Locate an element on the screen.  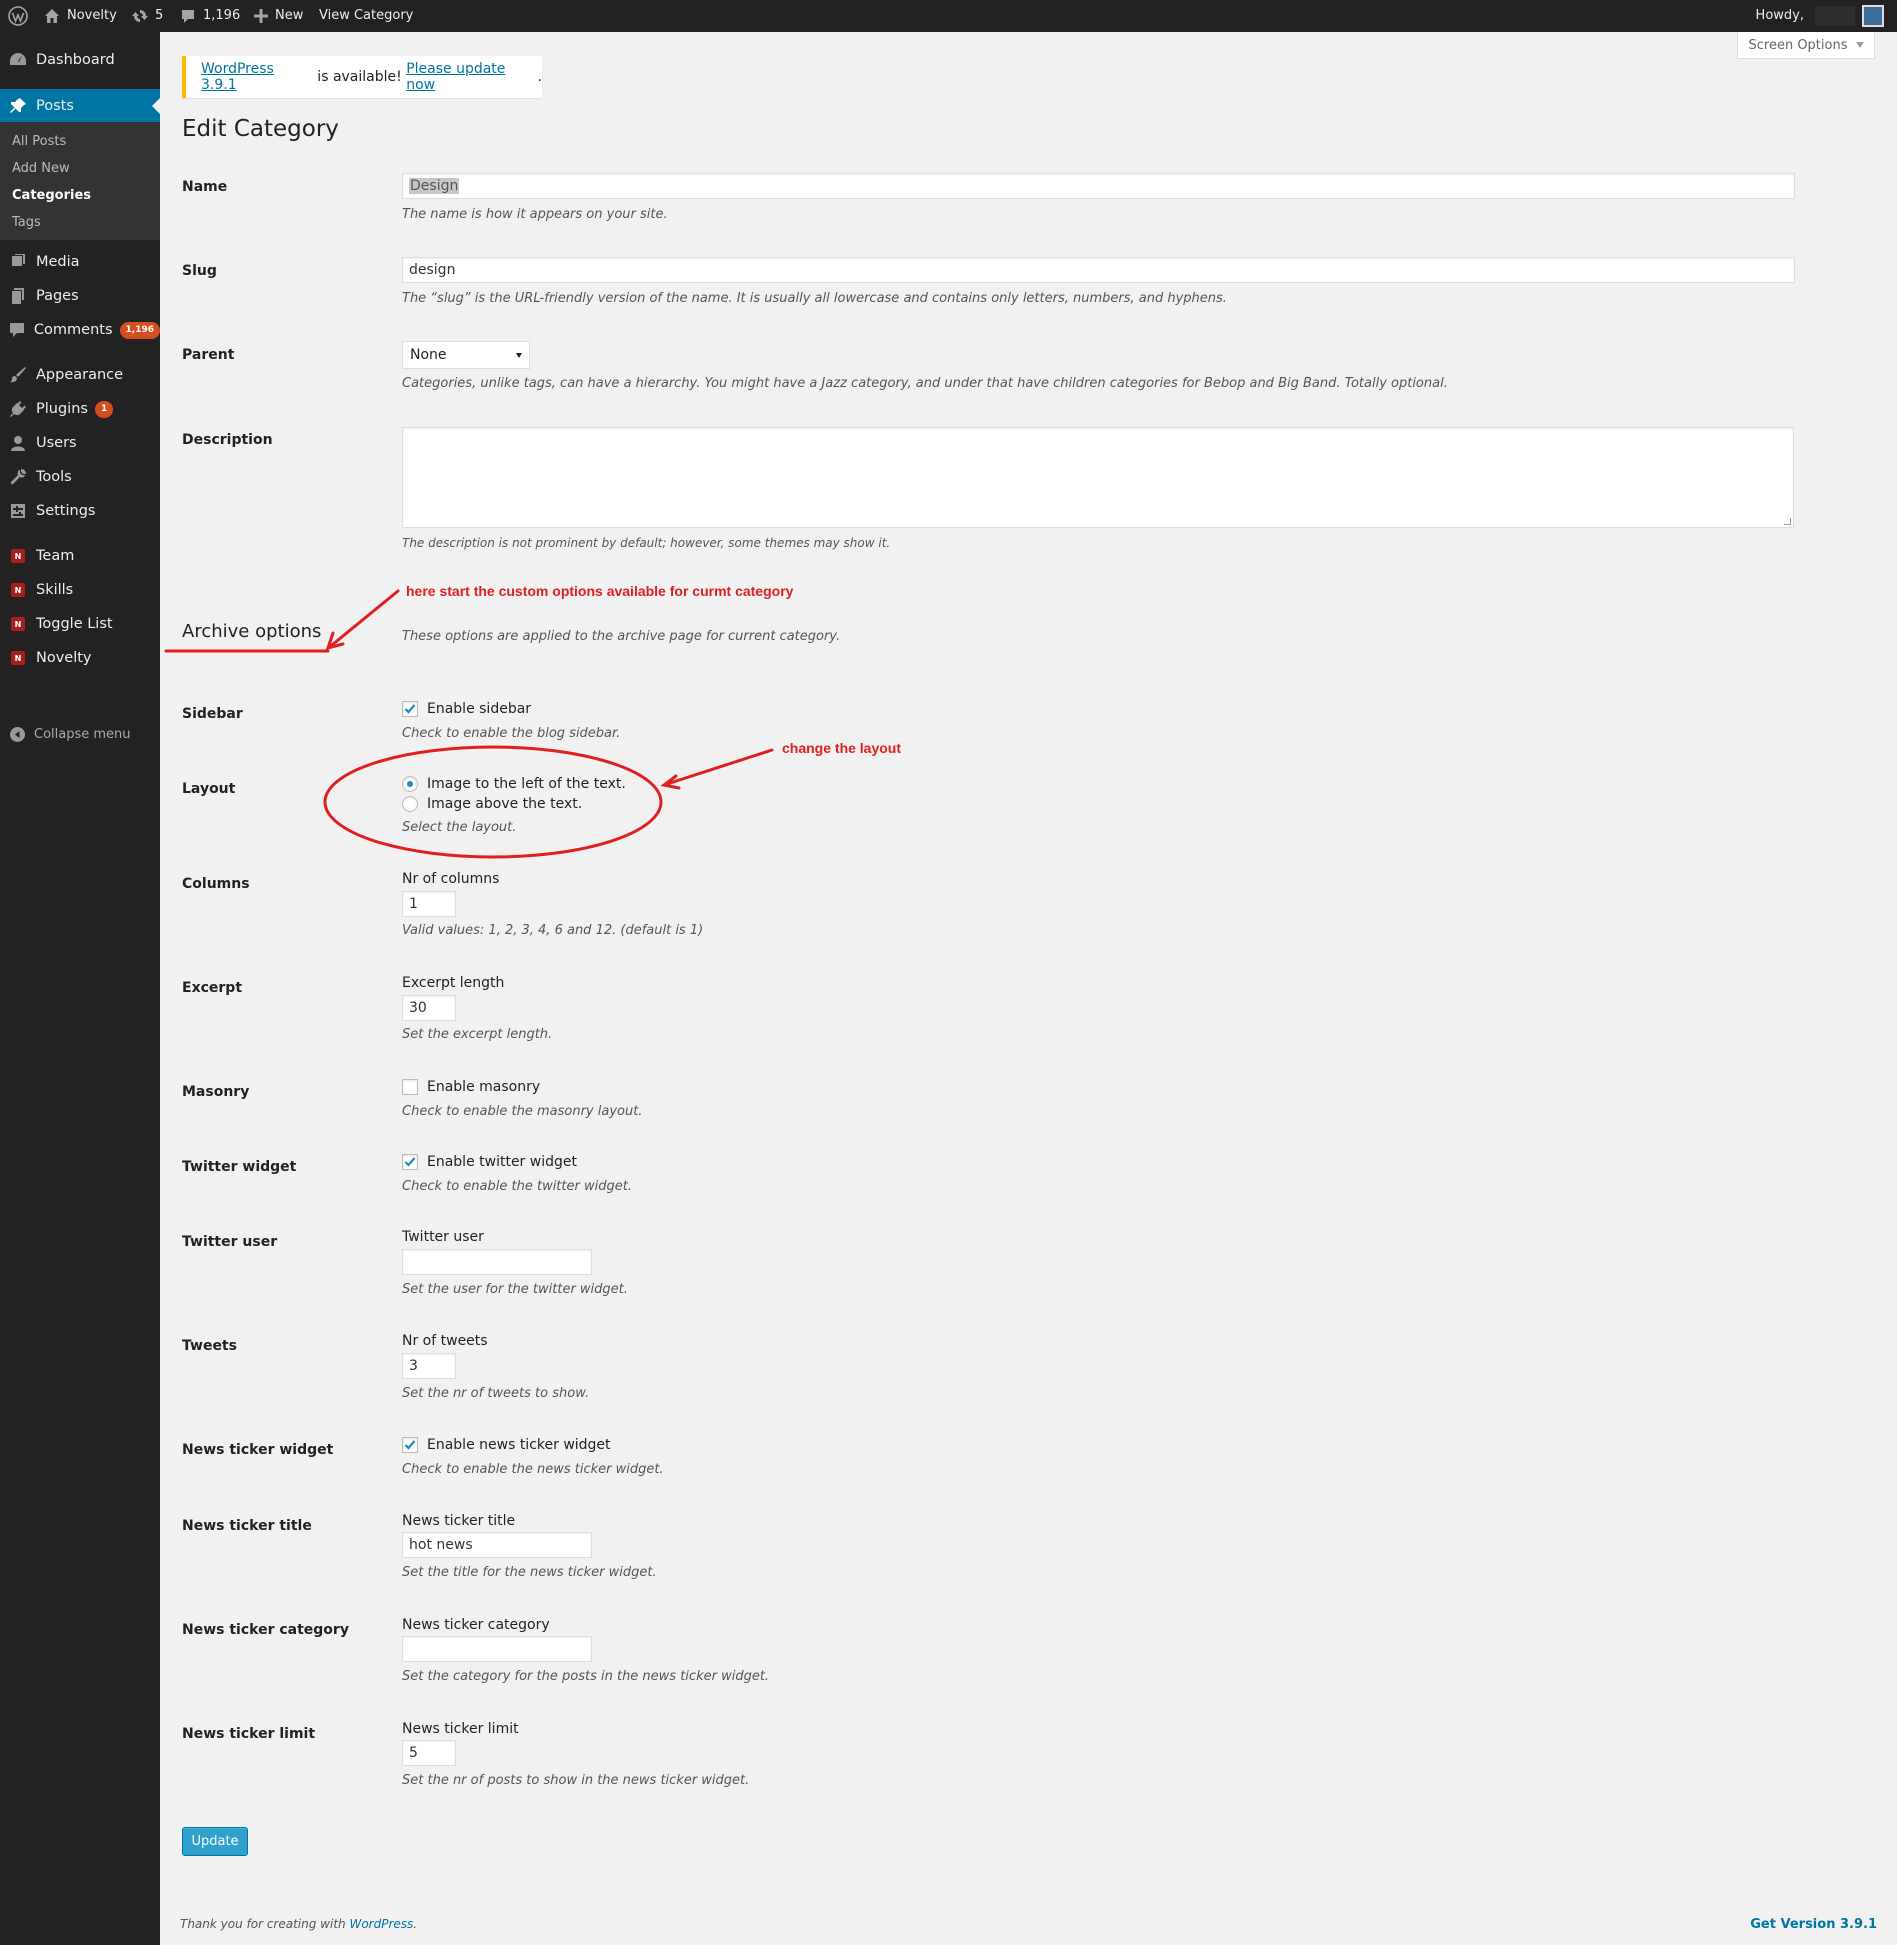
columns-input-value: 1 is located at coordinates (413, 904).